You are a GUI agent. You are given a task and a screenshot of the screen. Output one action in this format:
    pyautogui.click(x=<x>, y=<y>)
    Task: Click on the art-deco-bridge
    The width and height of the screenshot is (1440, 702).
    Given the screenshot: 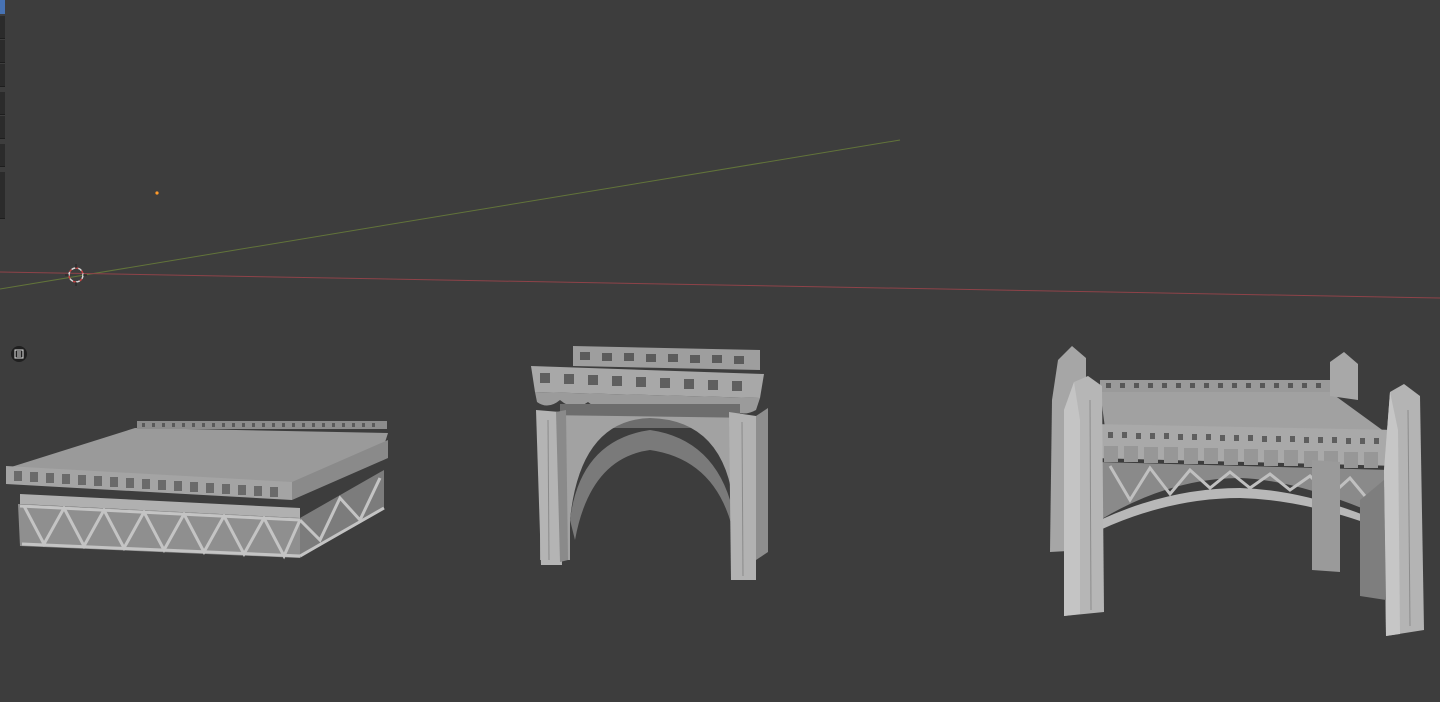 What is the action you would take?
    pyautogui.click(x=1237, y=491)
    